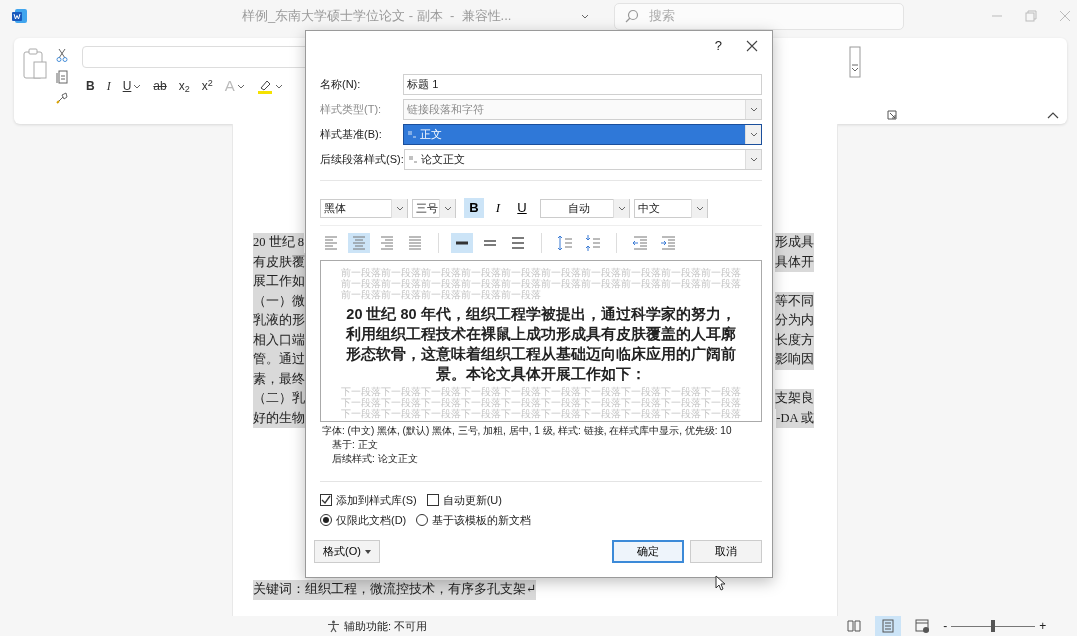  What do you see at coordinates (279, 262) in the screenshot?
I see `document-text: 有皮肤覆` at bounding box center [279, 262].